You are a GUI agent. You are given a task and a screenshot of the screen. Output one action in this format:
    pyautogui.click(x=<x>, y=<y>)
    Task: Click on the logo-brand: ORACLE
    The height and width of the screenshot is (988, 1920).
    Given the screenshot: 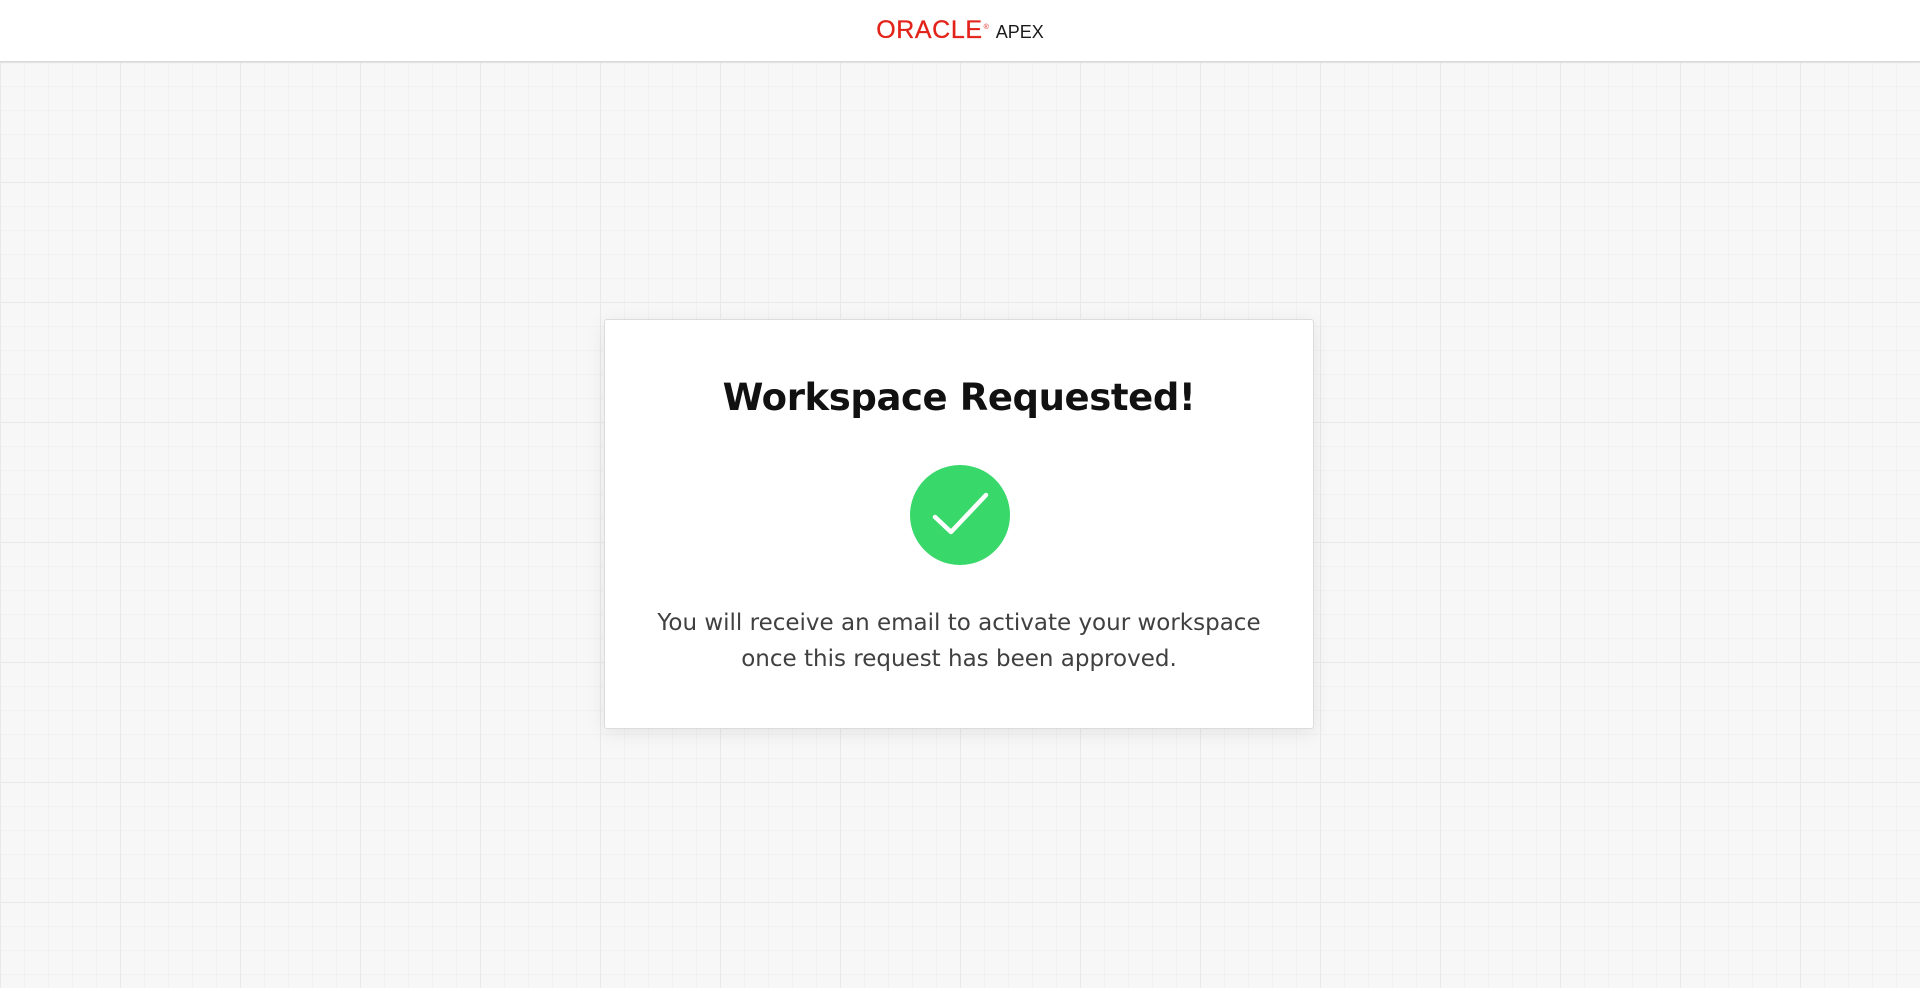 What is the action you would take?
    pyautogui.click(x=929, y=30)
    